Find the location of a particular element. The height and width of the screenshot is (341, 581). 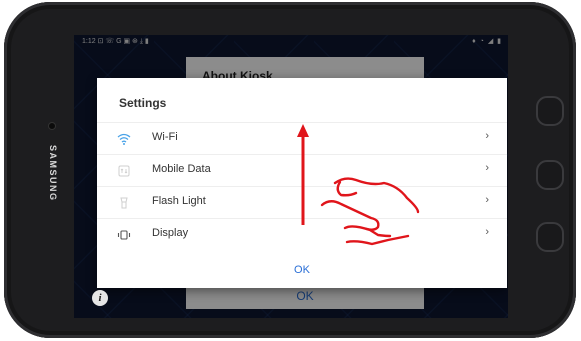

pointing-hand-icon is located at coordinates (370, 211).